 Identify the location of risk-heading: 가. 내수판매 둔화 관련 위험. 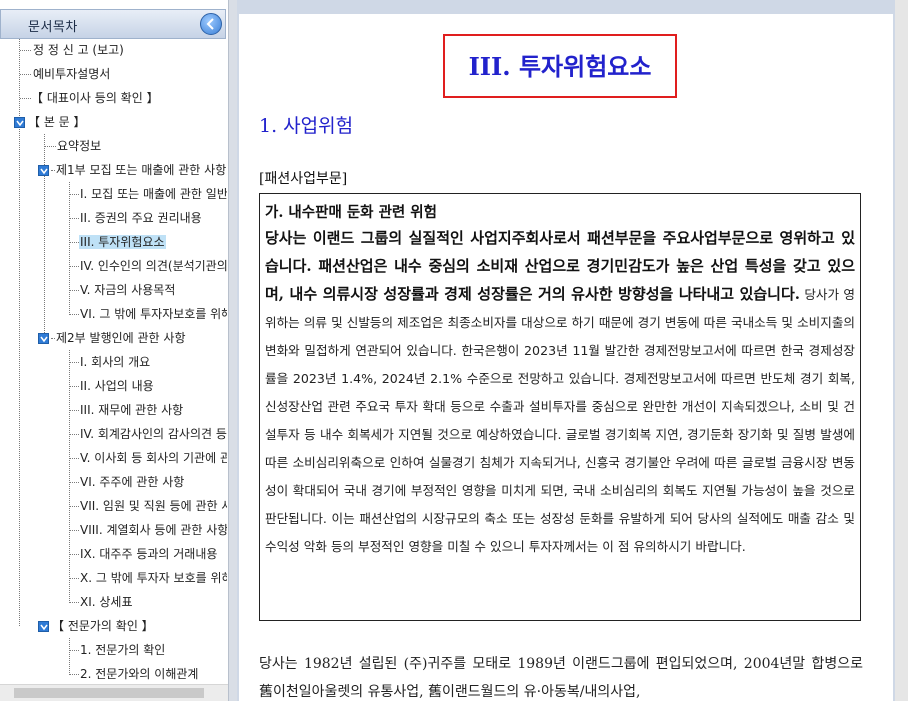
(351, 212).